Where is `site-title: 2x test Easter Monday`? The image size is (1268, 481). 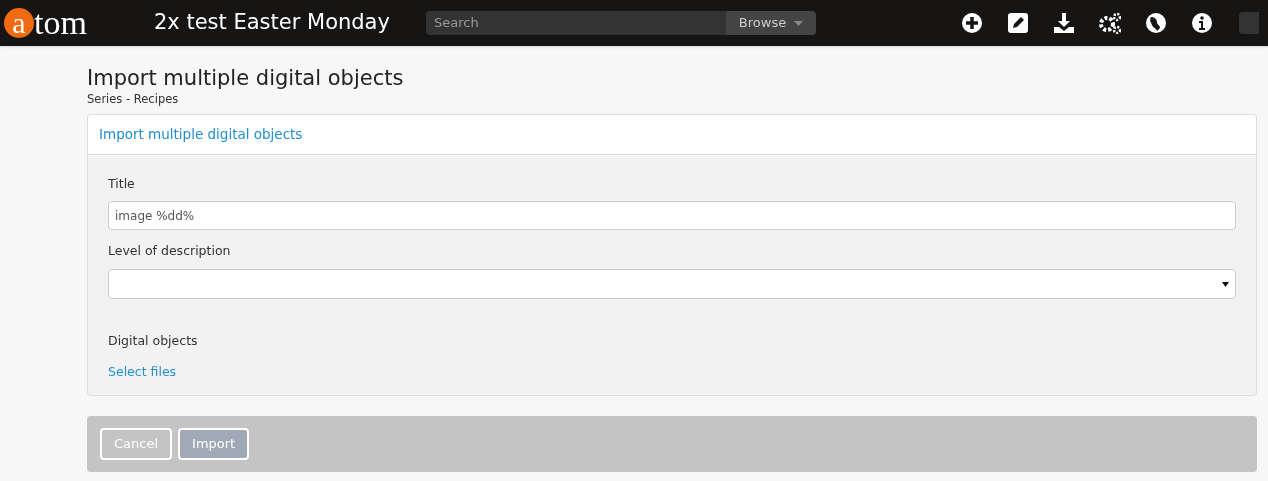 site-title: 2x test Easter Monday is located at coordinates (290, 23).